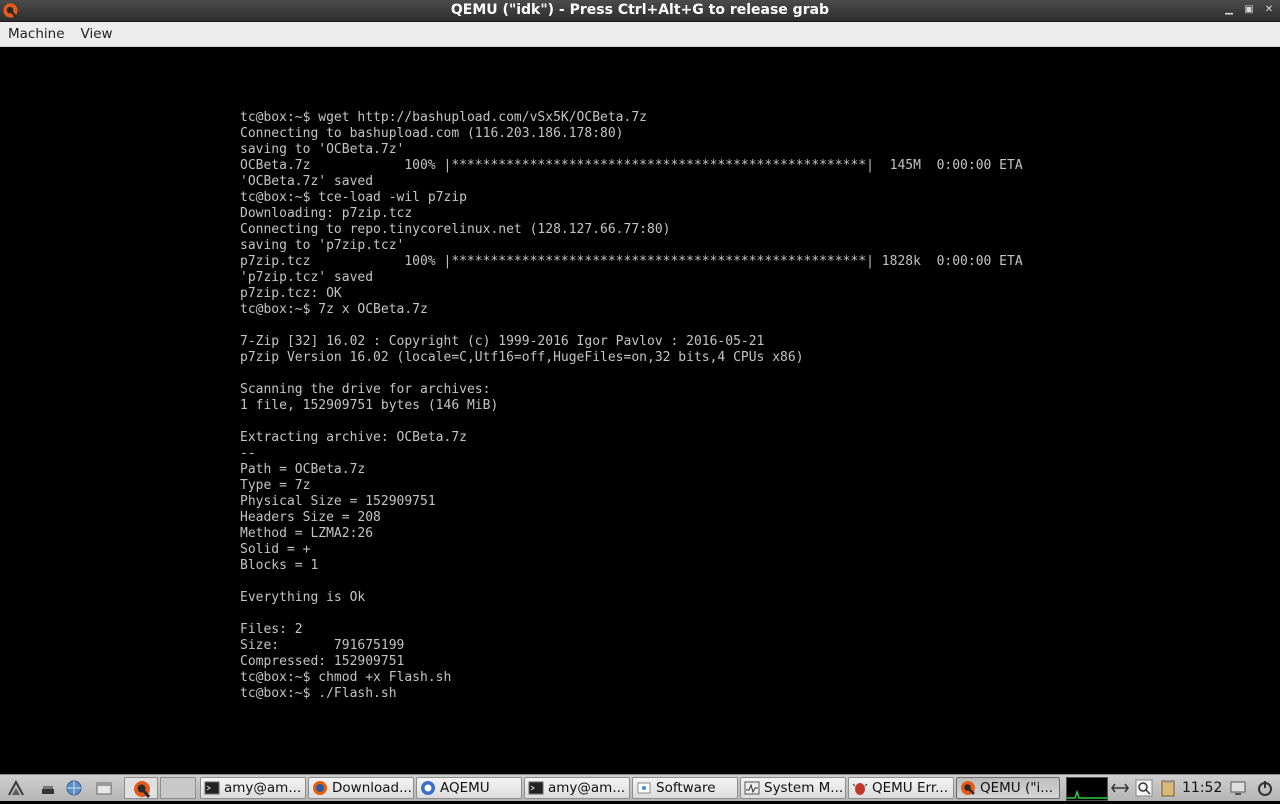  What do you see at coordinates (1269, 10) in the screenshot?
I see `close-icon: ✕` at bounding box center [1269, 10].